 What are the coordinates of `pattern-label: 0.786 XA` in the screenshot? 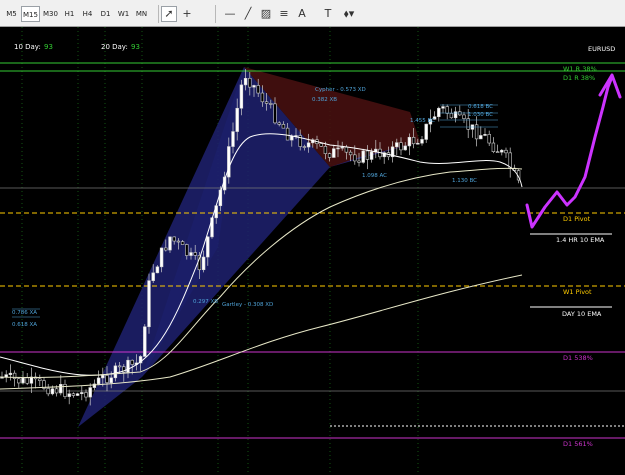 It's located at (24, 313).